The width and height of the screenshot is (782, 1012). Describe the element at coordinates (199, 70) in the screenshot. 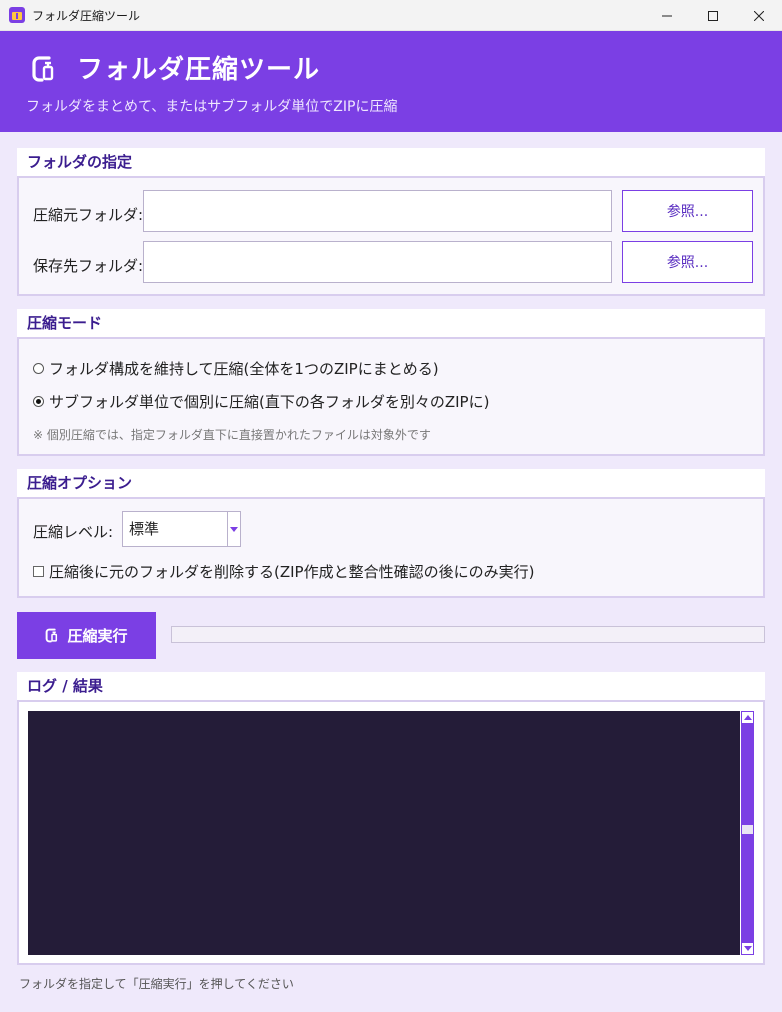

I see `app-title: フォルダ圧縮ツール` at that location.